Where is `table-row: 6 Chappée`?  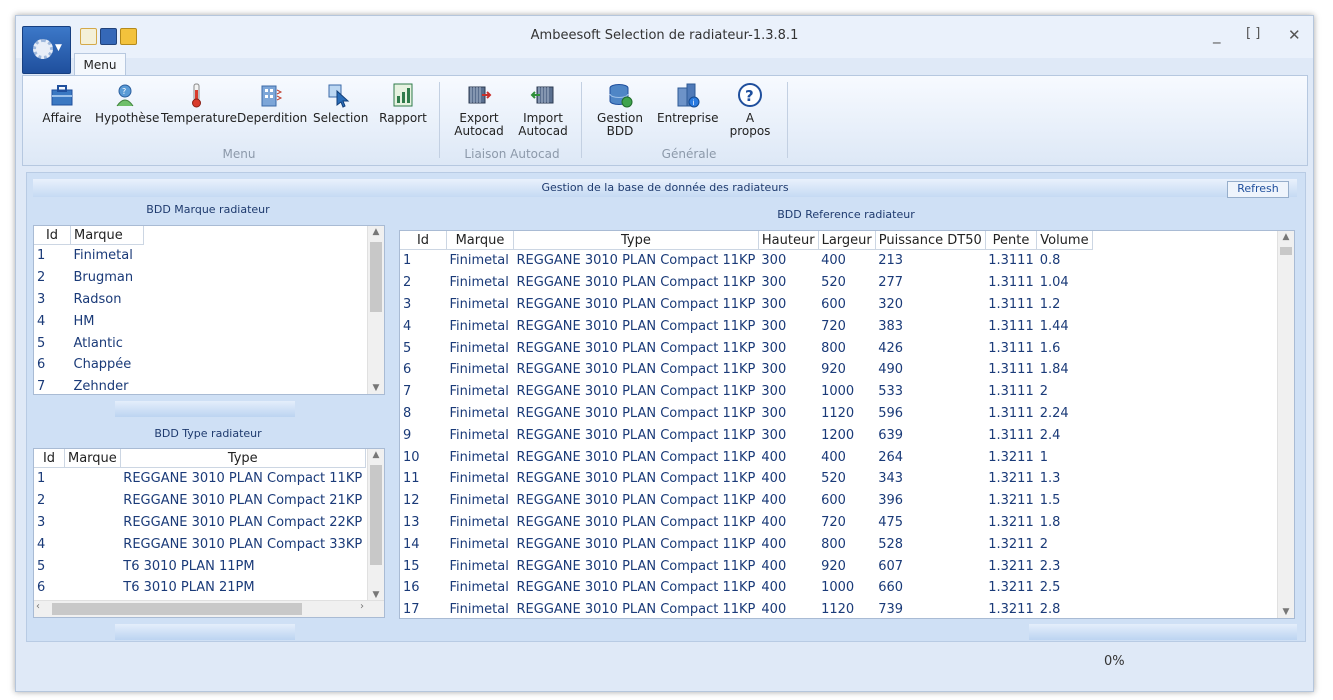 table-row: 6 Chappée is located at coordinates (89, 365).